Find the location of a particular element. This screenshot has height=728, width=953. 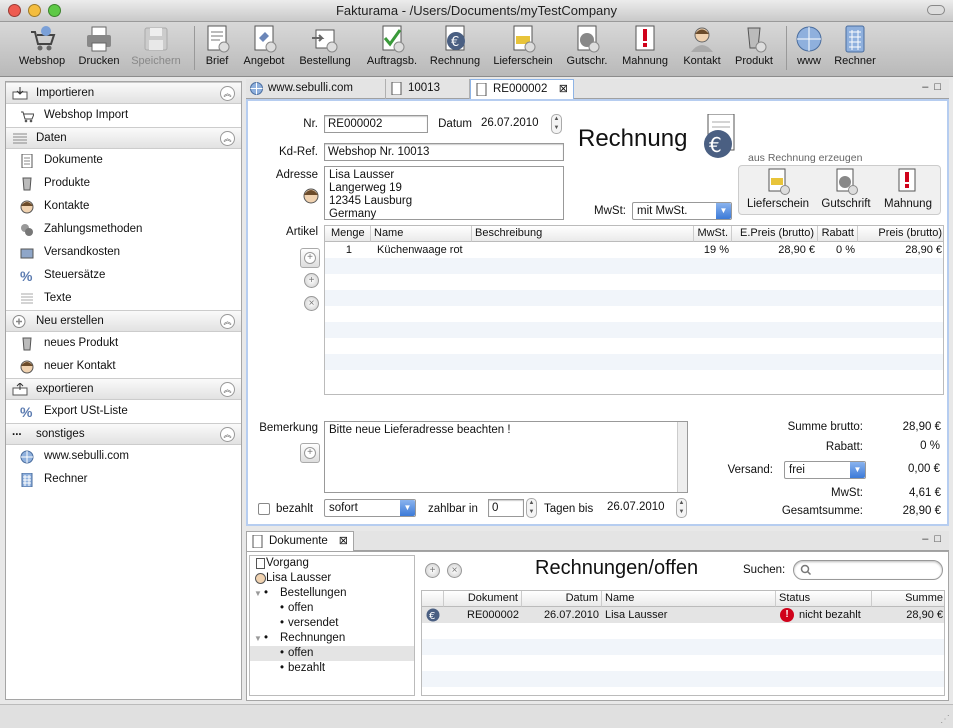

tree-node-rechnungen-bezahlt: • bezahlt is located at coordinates (332, 668).